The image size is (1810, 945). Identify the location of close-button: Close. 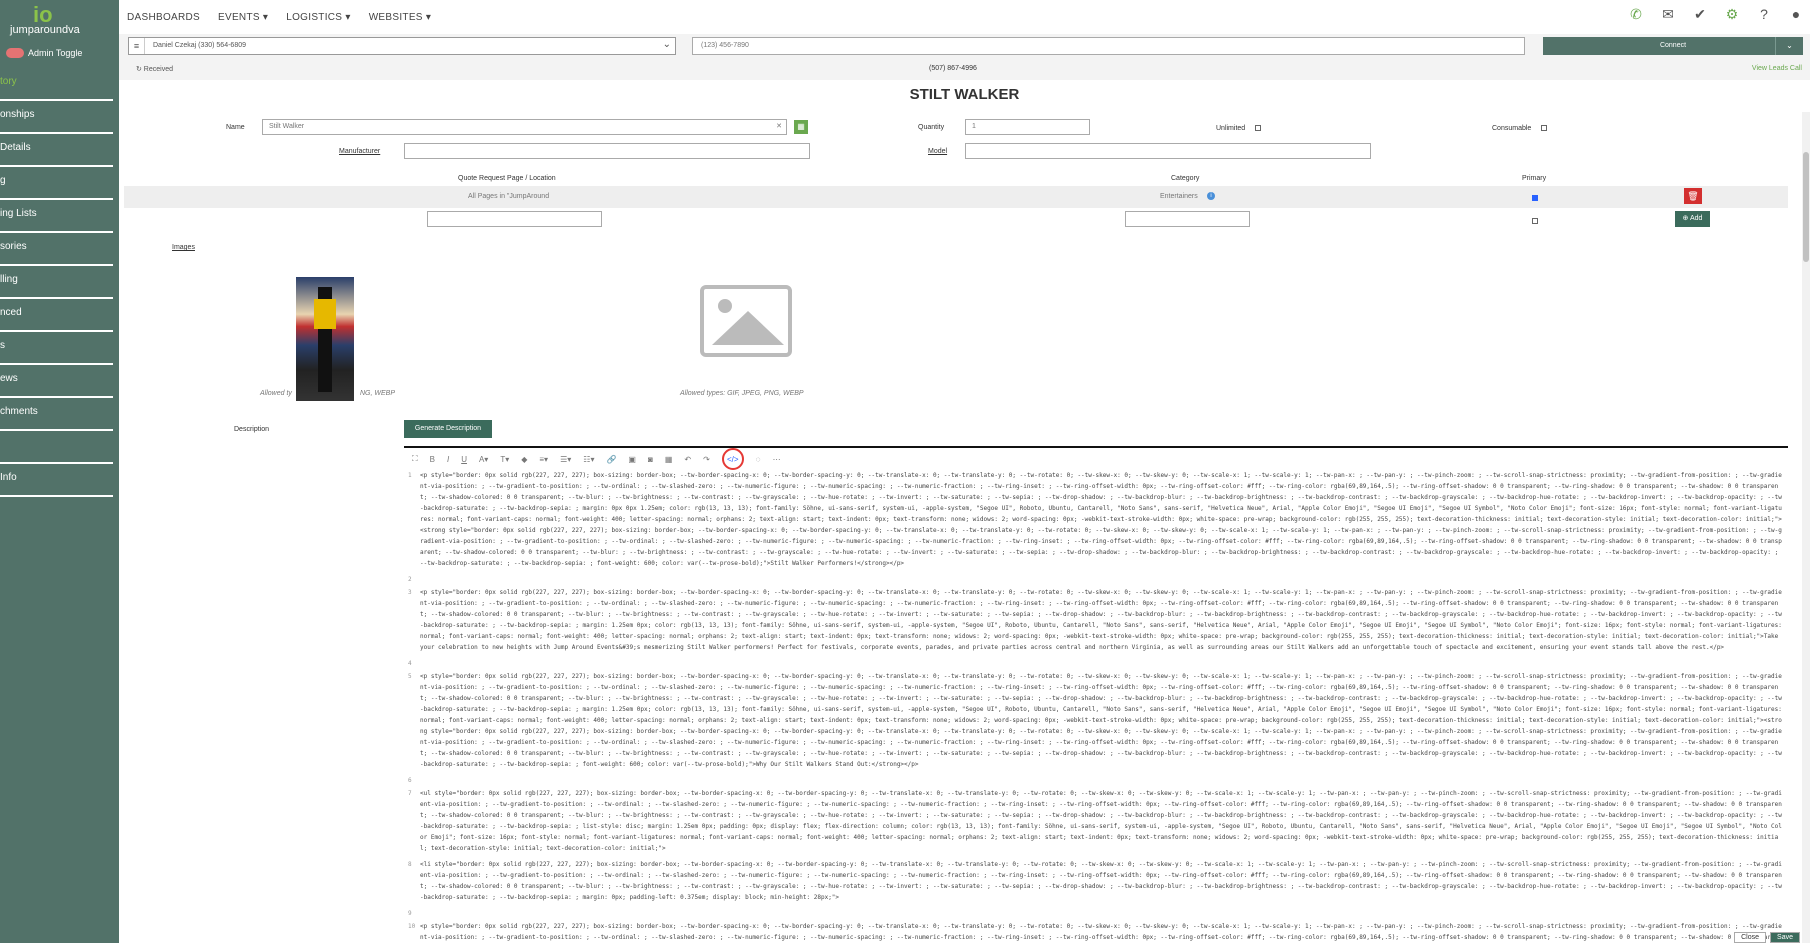
(1750, 937).